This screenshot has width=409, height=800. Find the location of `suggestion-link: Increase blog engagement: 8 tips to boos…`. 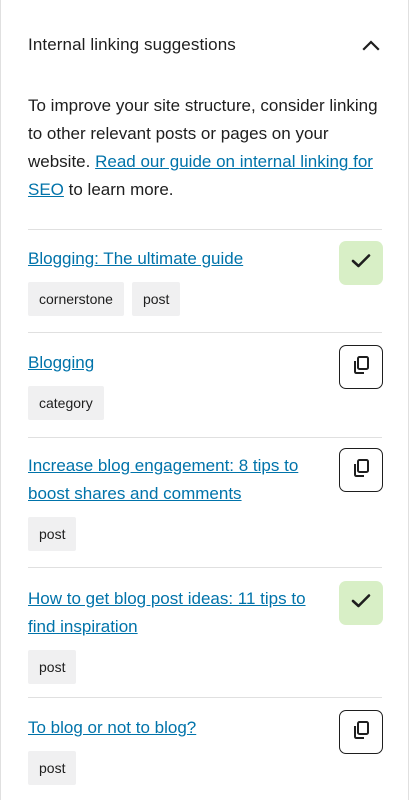

suggestion-link: Increase blog engagement: 8 tips to boos… is located at coordinates (178, 480).